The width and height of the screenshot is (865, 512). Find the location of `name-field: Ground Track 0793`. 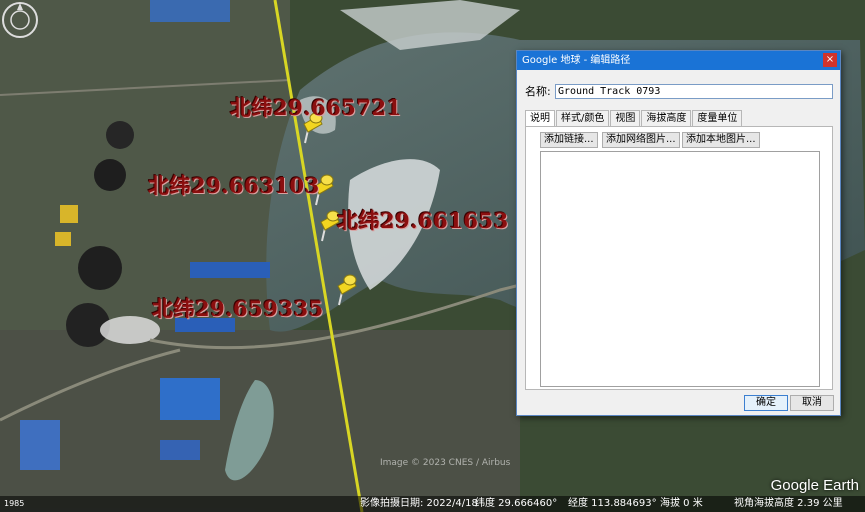

name-field: Ground Track 0793 is located at coordinates (694, 91).